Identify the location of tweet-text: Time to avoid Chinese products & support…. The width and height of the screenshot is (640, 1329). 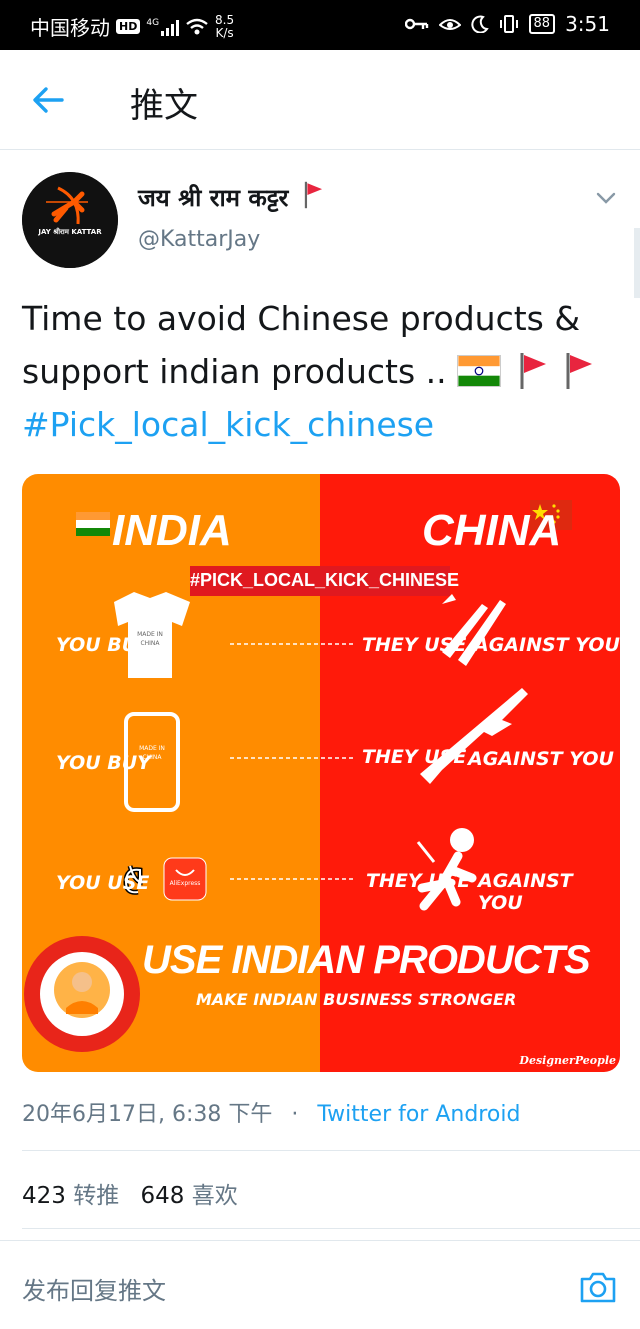
(322, 371).